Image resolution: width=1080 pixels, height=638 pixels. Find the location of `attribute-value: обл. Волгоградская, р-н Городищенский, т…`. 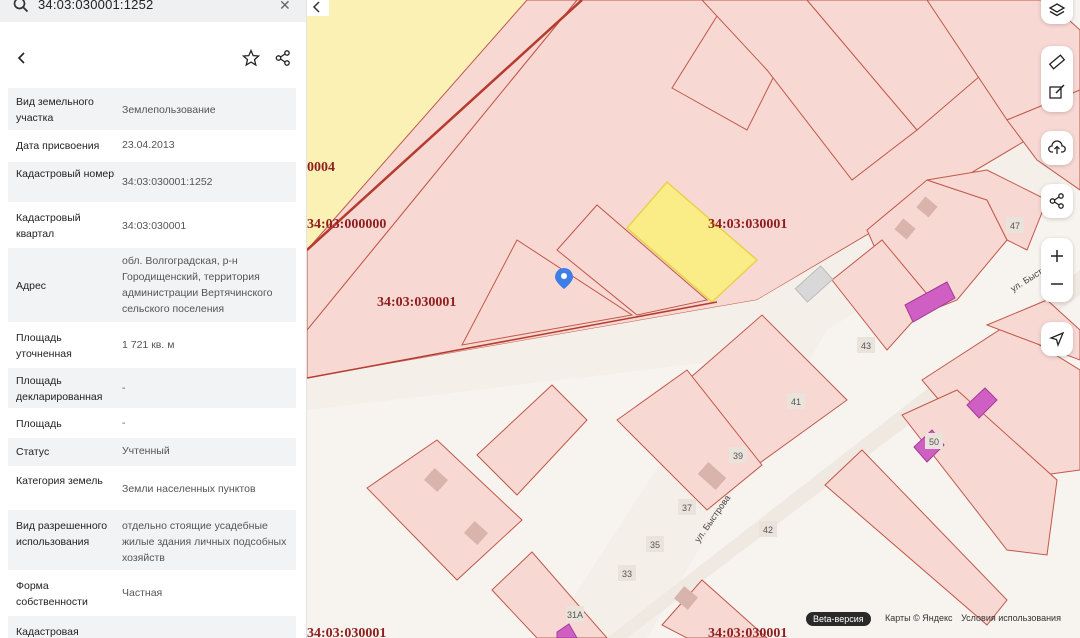

attribute-value: обл. Волгоградская, р-н Городищенский, т… is located at coordinates (197, 285).